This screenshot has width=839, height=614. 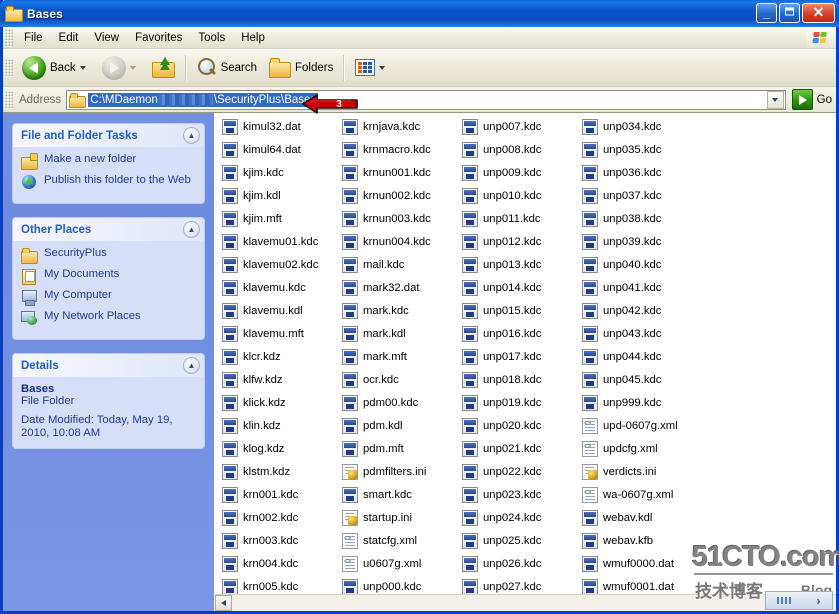 What do you see at coordinates (399, 195) in the screenshot?
I see `file-item: krnun002.kdc` at bounding box center [399, 195].